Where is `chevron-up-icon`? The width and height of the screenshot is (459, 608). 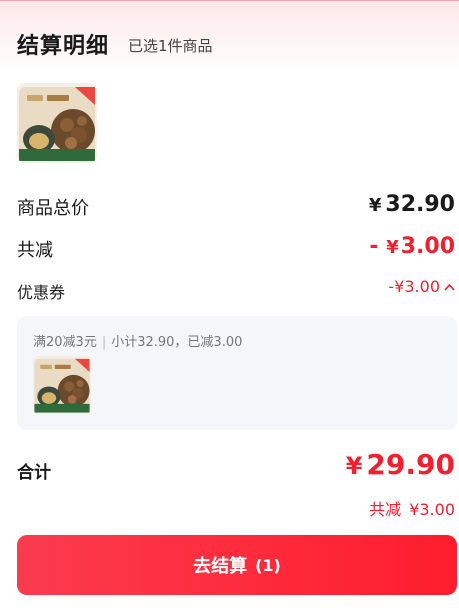 chevron-up-icon is located at coordinates (449, 287).